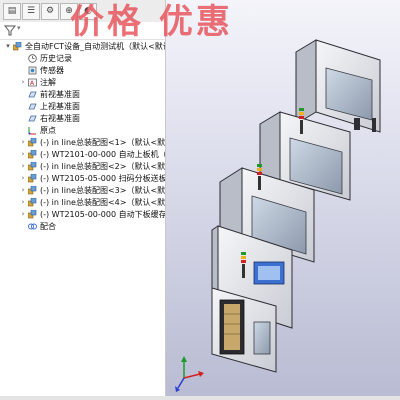  What do you see at coordinates (151, 22) in the screenshot?
I see `watermark-text: 价格 优惠` at bounding box center [151, 22].